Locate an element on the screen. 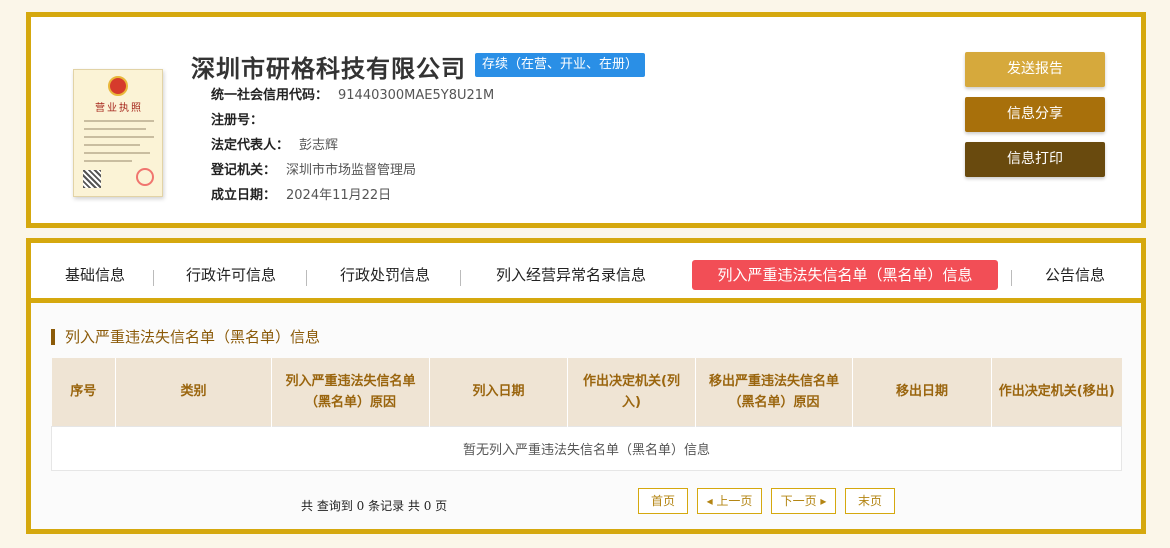 Image resolution: width=1170 pixels, height=548 pixels. tab-serious-violation-blacklist-active: 列入严重违法失信名单（黑名单）信息 is located at coordinates (845, 275).